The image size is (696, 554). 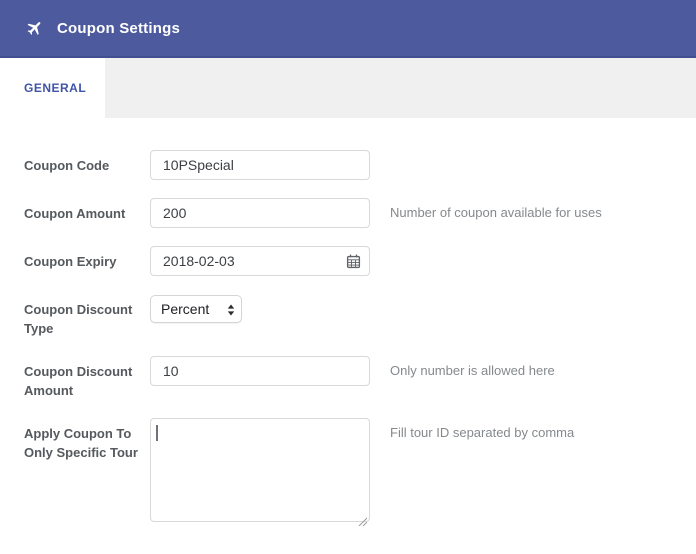 What do you see at coordinates (472, 370) in the screenshot?
I see `coupon-discount-amount-help: Only number is allowed here` at bounding box center [472, 370].